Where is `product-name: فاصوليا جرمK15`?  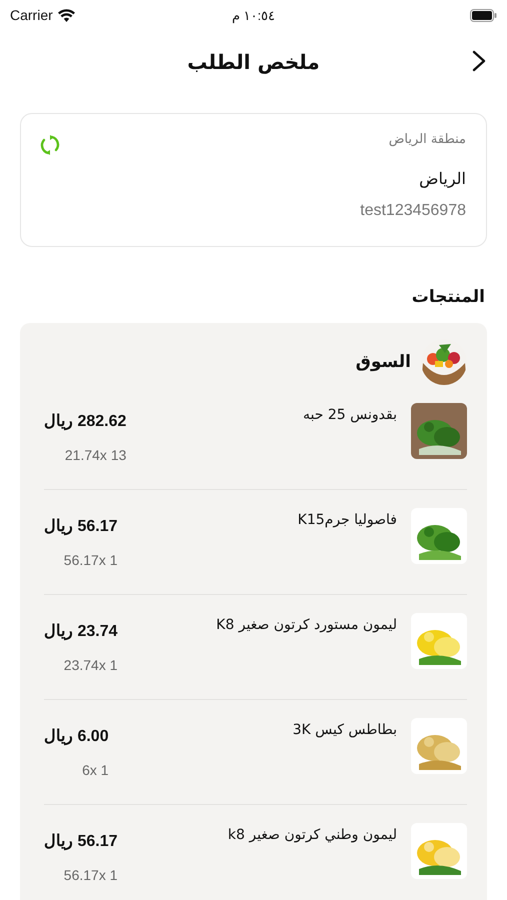
product-name: فاصوليا جرمK15 is located at coordinates (346, 520).